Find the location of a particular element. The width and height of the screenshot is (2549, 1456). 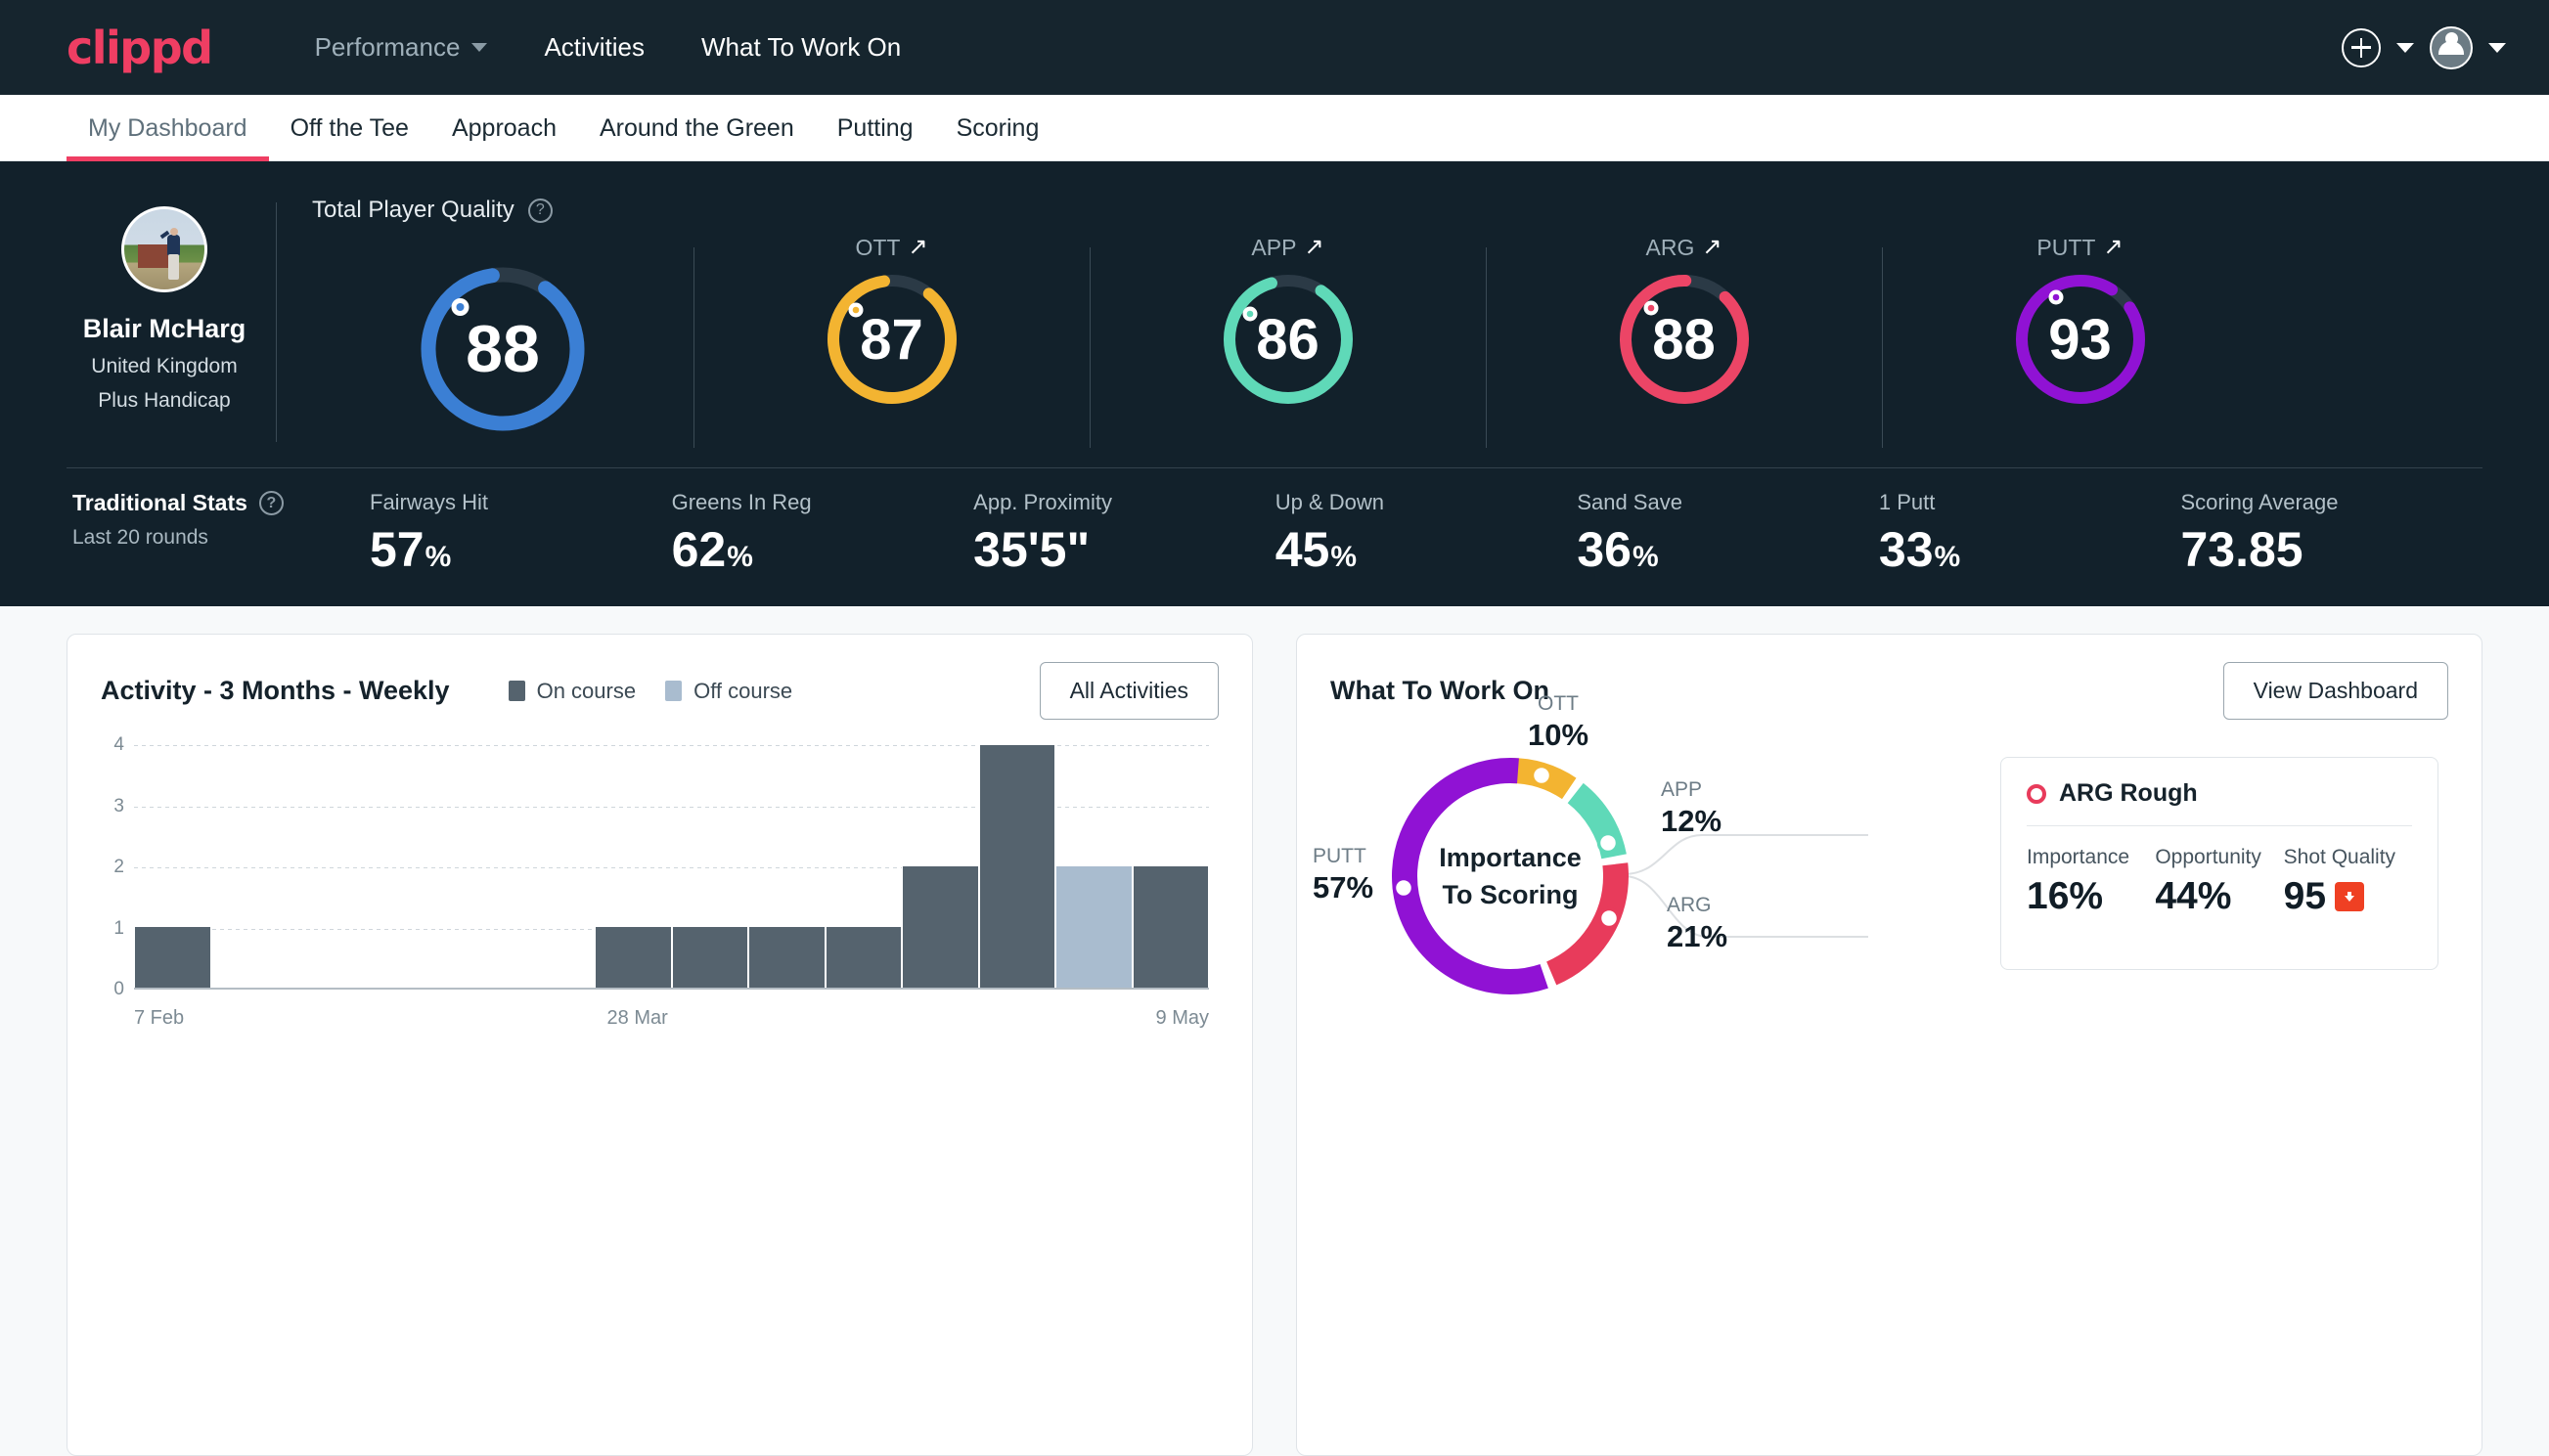

legend-label: Off course is located at coordinates (743, 690).